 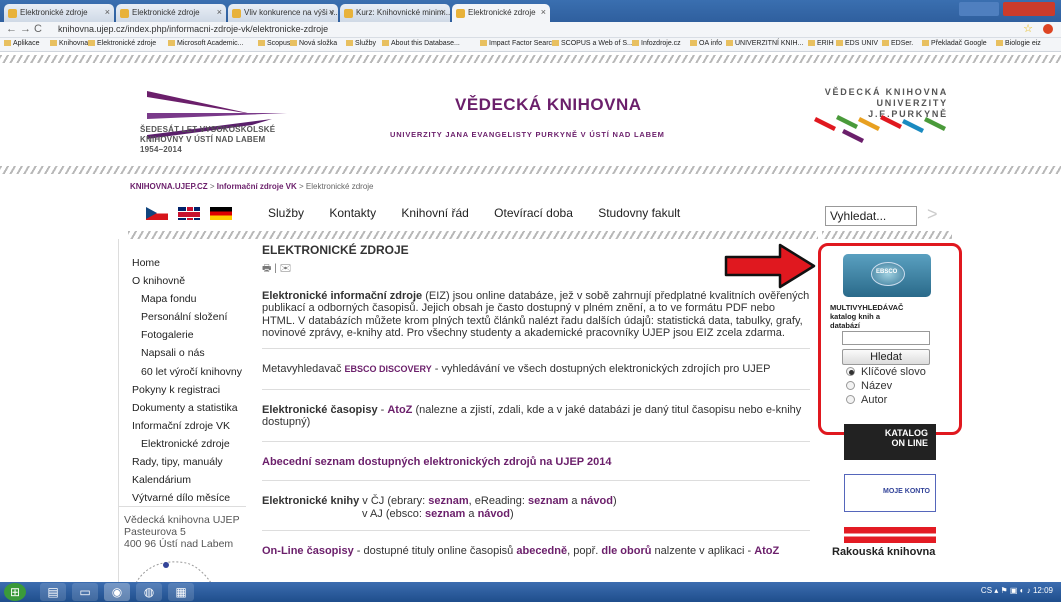 What do you see at coordinates (954, 43) in the screenshot?
I see `bookmark-item: Překladač Google` at bounding box center [954, 43].